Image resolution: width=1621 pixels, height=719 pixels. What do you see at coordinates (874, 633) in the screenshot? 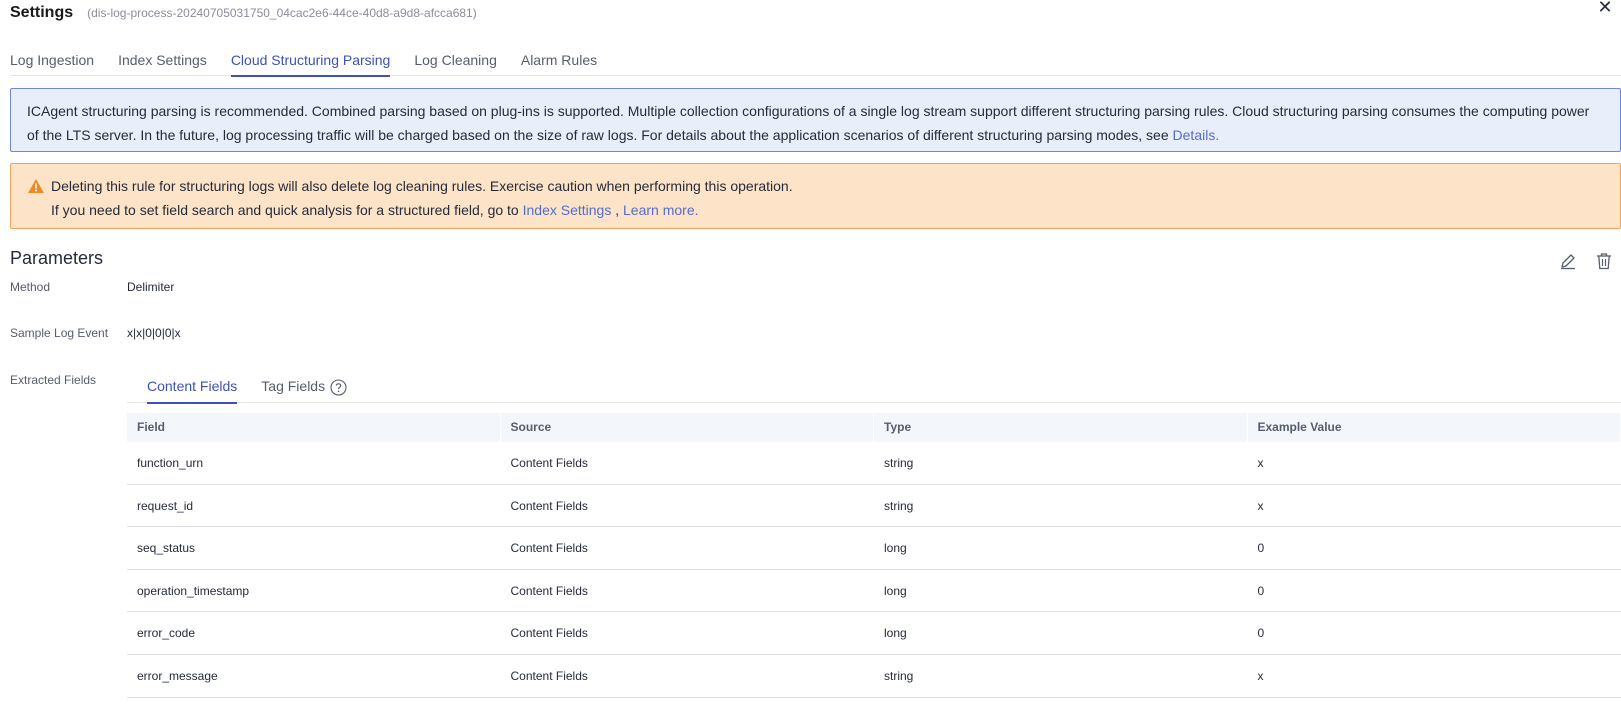
I see `table-row: error_code Content Fields long 0` at bounding box center [874, 633].